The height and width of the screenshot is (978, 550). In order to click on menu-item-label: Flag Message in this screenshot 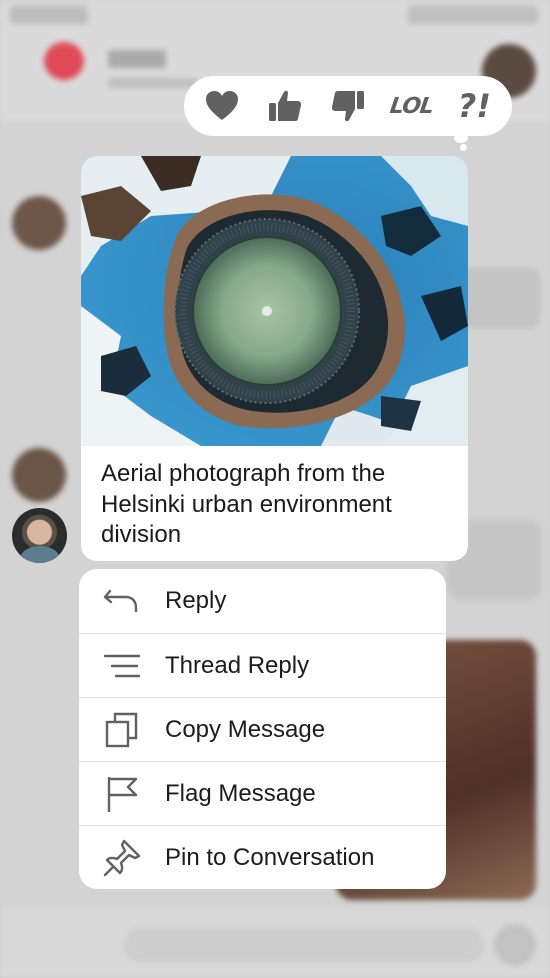, I will do `click(240, 793)`.